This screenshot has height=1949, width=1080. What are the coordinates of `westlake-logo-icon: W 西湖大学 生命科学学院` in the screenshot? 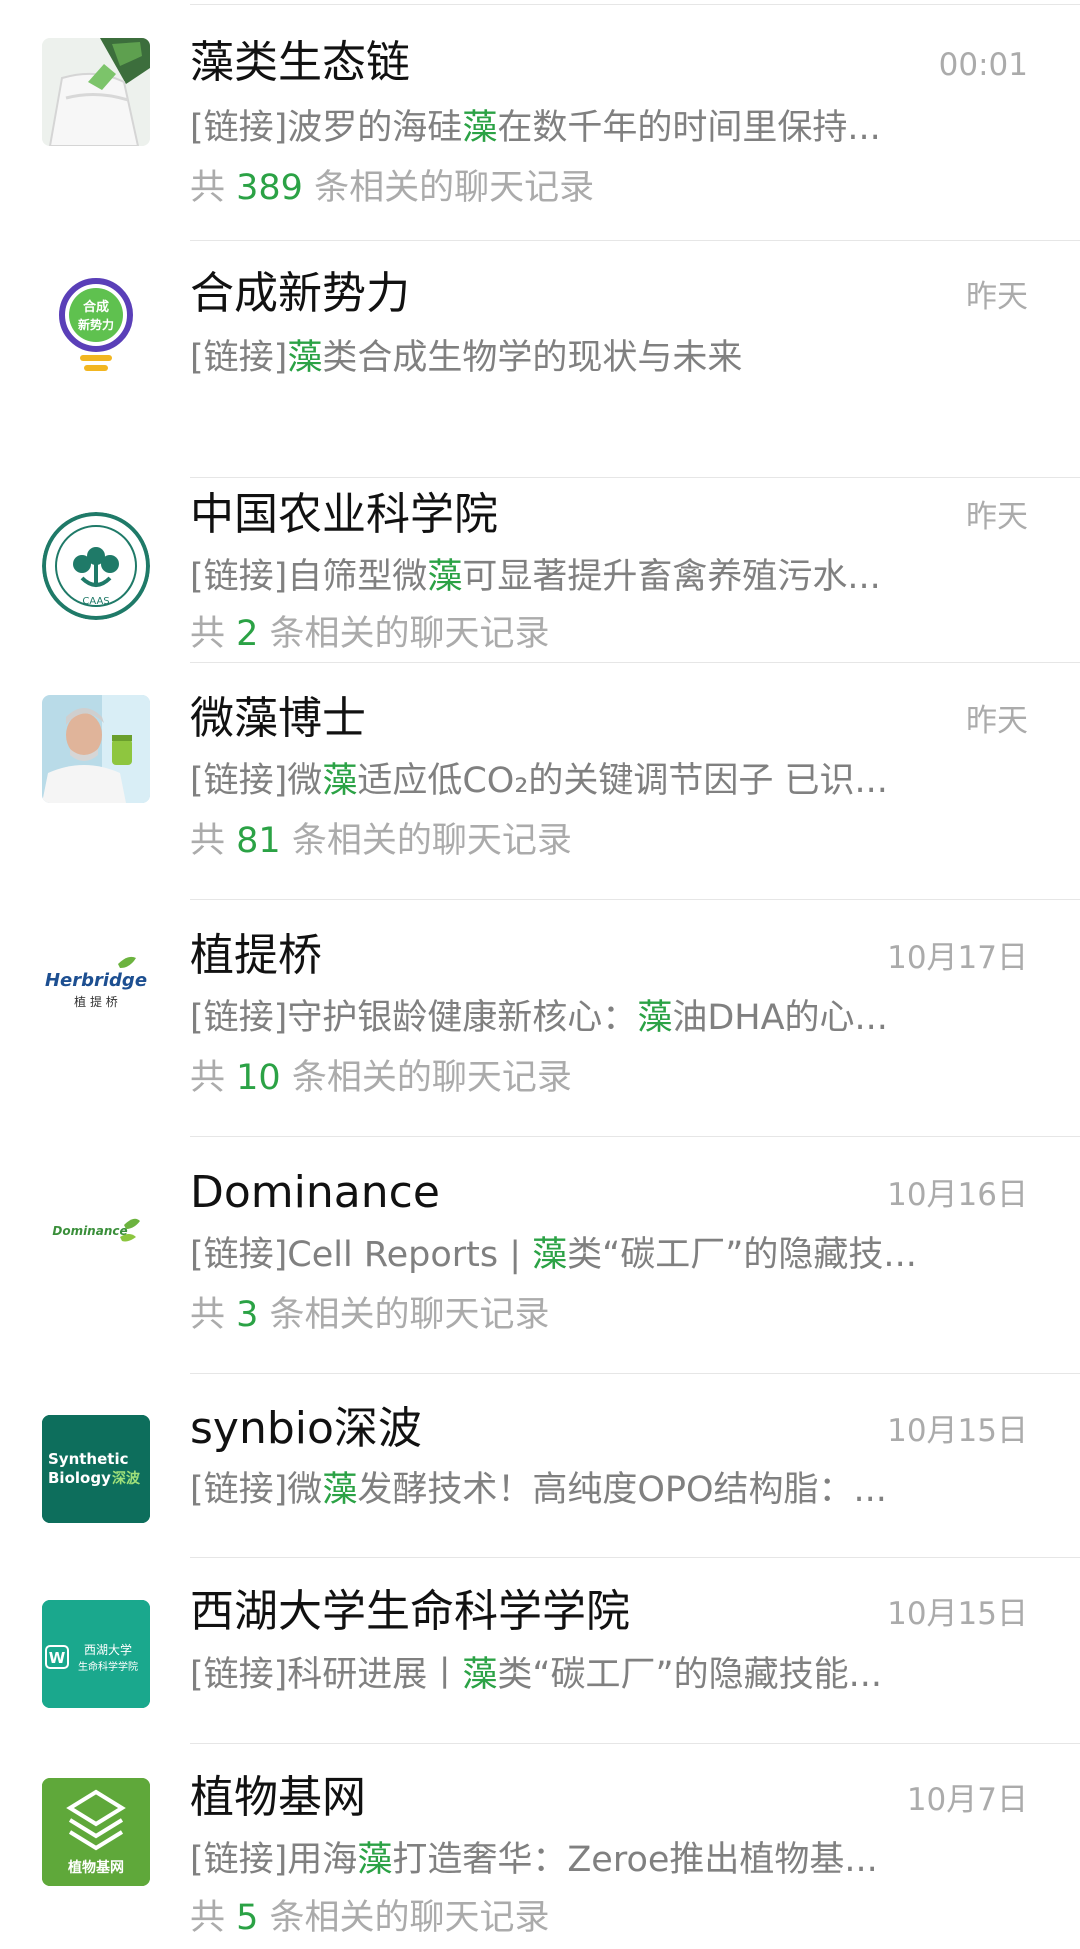 It's located at (96, 1654).